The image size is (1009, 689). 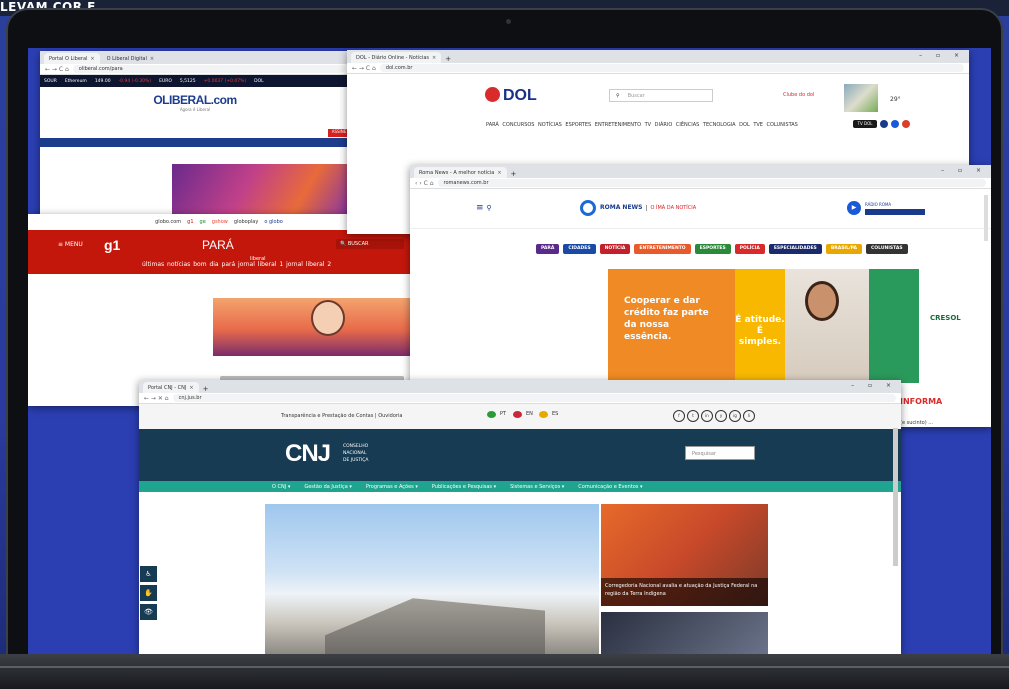 What do you see at coordinates (195, 142) in the screenshot?
I see `oliberal-nav-bar` at bounding box center [195, 142].